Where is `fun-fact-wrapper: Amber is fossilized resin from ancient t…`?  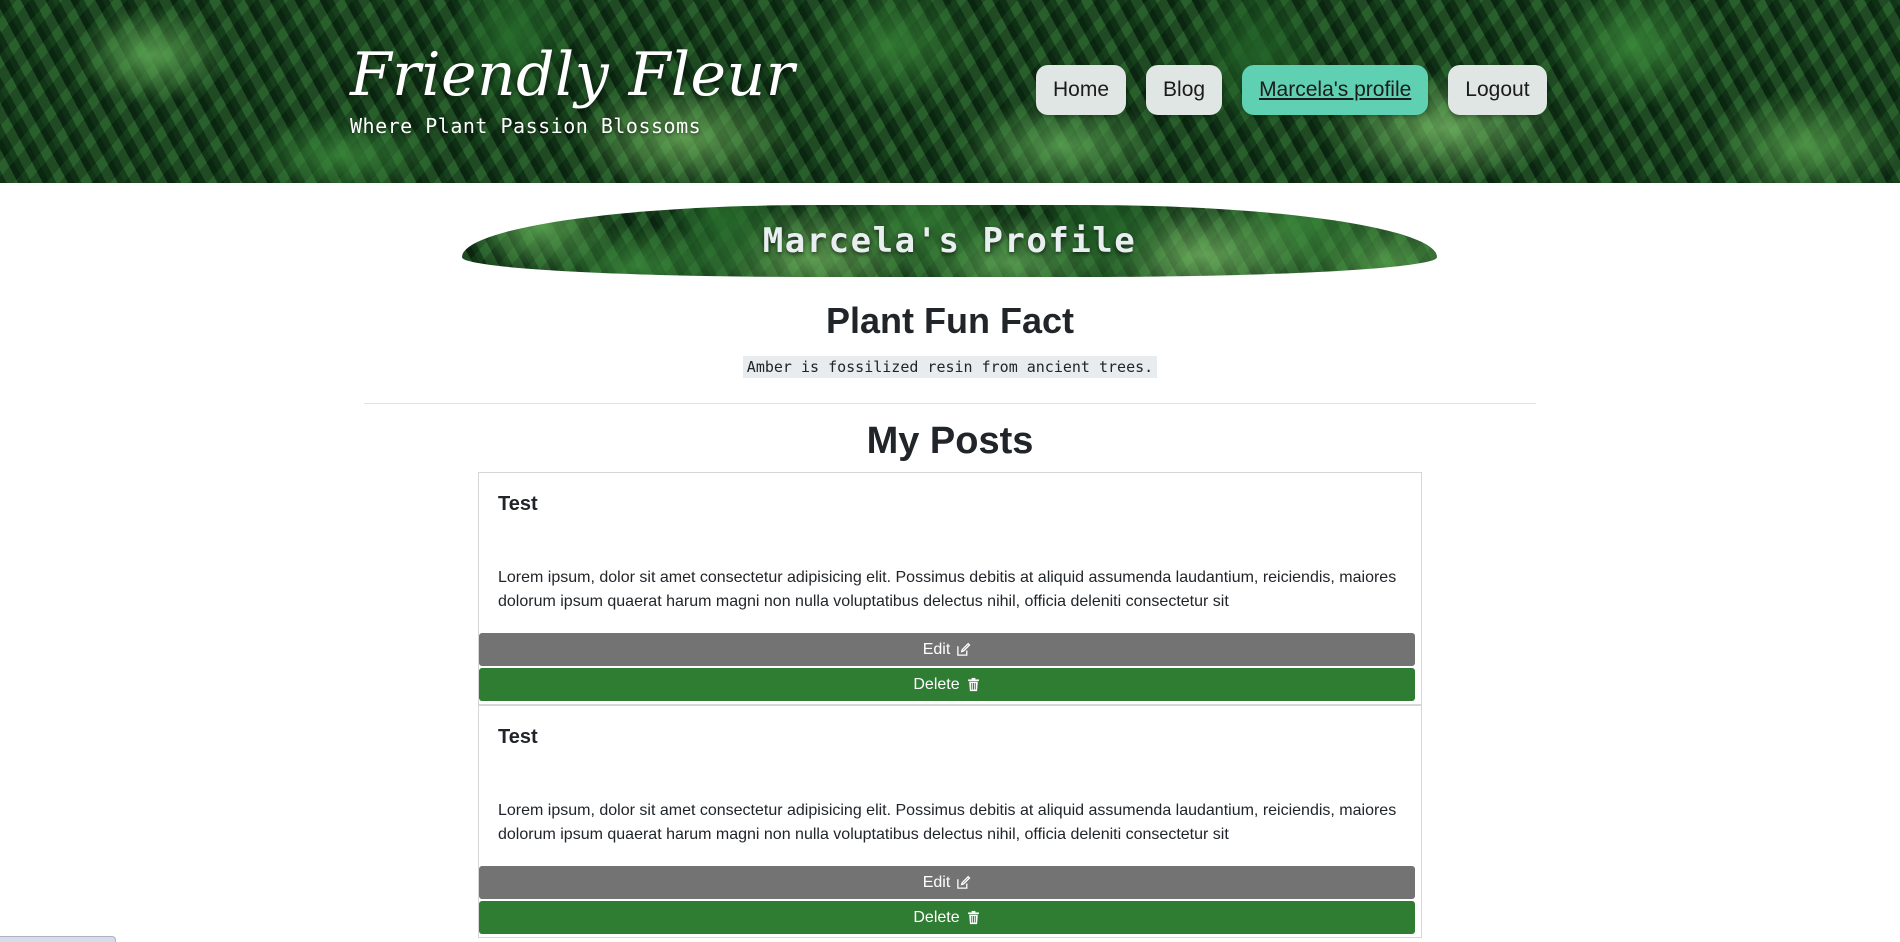
fun-fact-wrapper: Amber is fossilized resin from ancient t… is located at coordinates (950, 367).